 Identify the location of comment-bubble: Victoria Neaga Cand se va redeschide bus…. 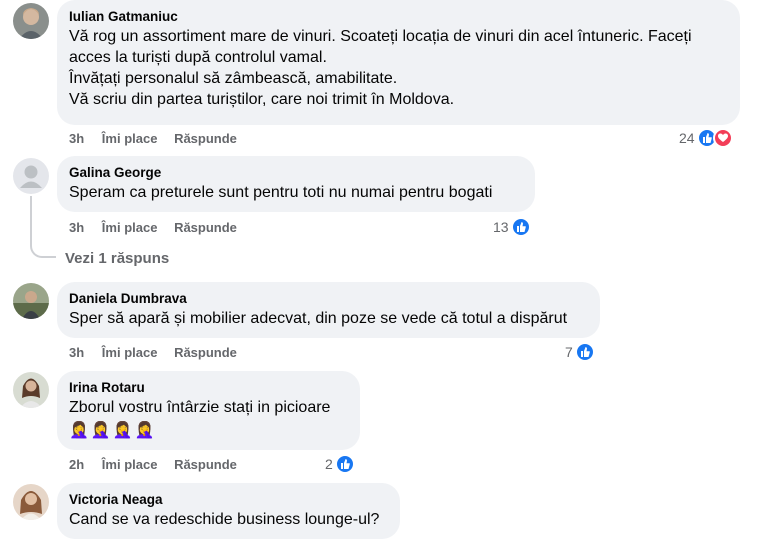
(228, 511).